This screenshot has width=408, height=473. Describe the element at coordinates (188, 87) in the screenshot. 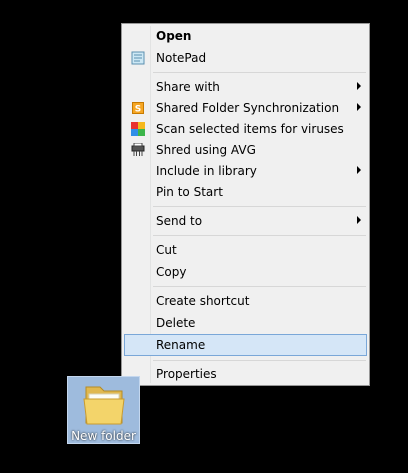

I see `menu-item-label: Share with` at that location.